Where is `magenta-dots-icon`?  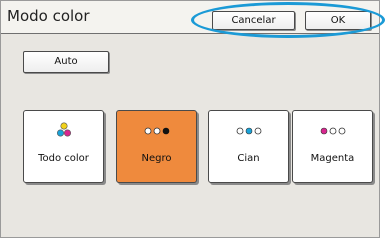
magenta-dots-icon is located at coordinates (332, 131).